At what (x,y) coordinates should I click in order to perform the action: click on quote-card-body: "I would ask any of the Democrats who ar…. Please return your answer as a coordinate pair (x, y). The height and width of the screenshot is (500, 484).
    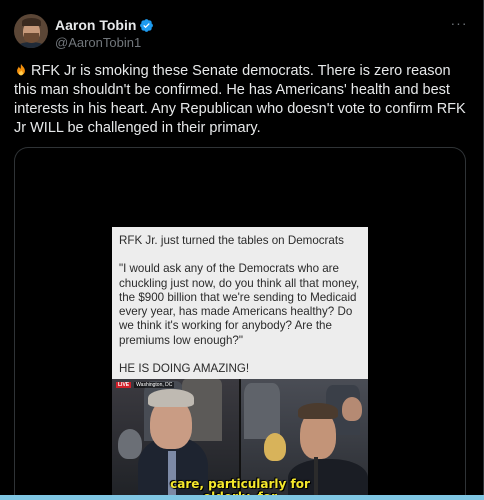
    Looking at the image, I should click on (239, 304).